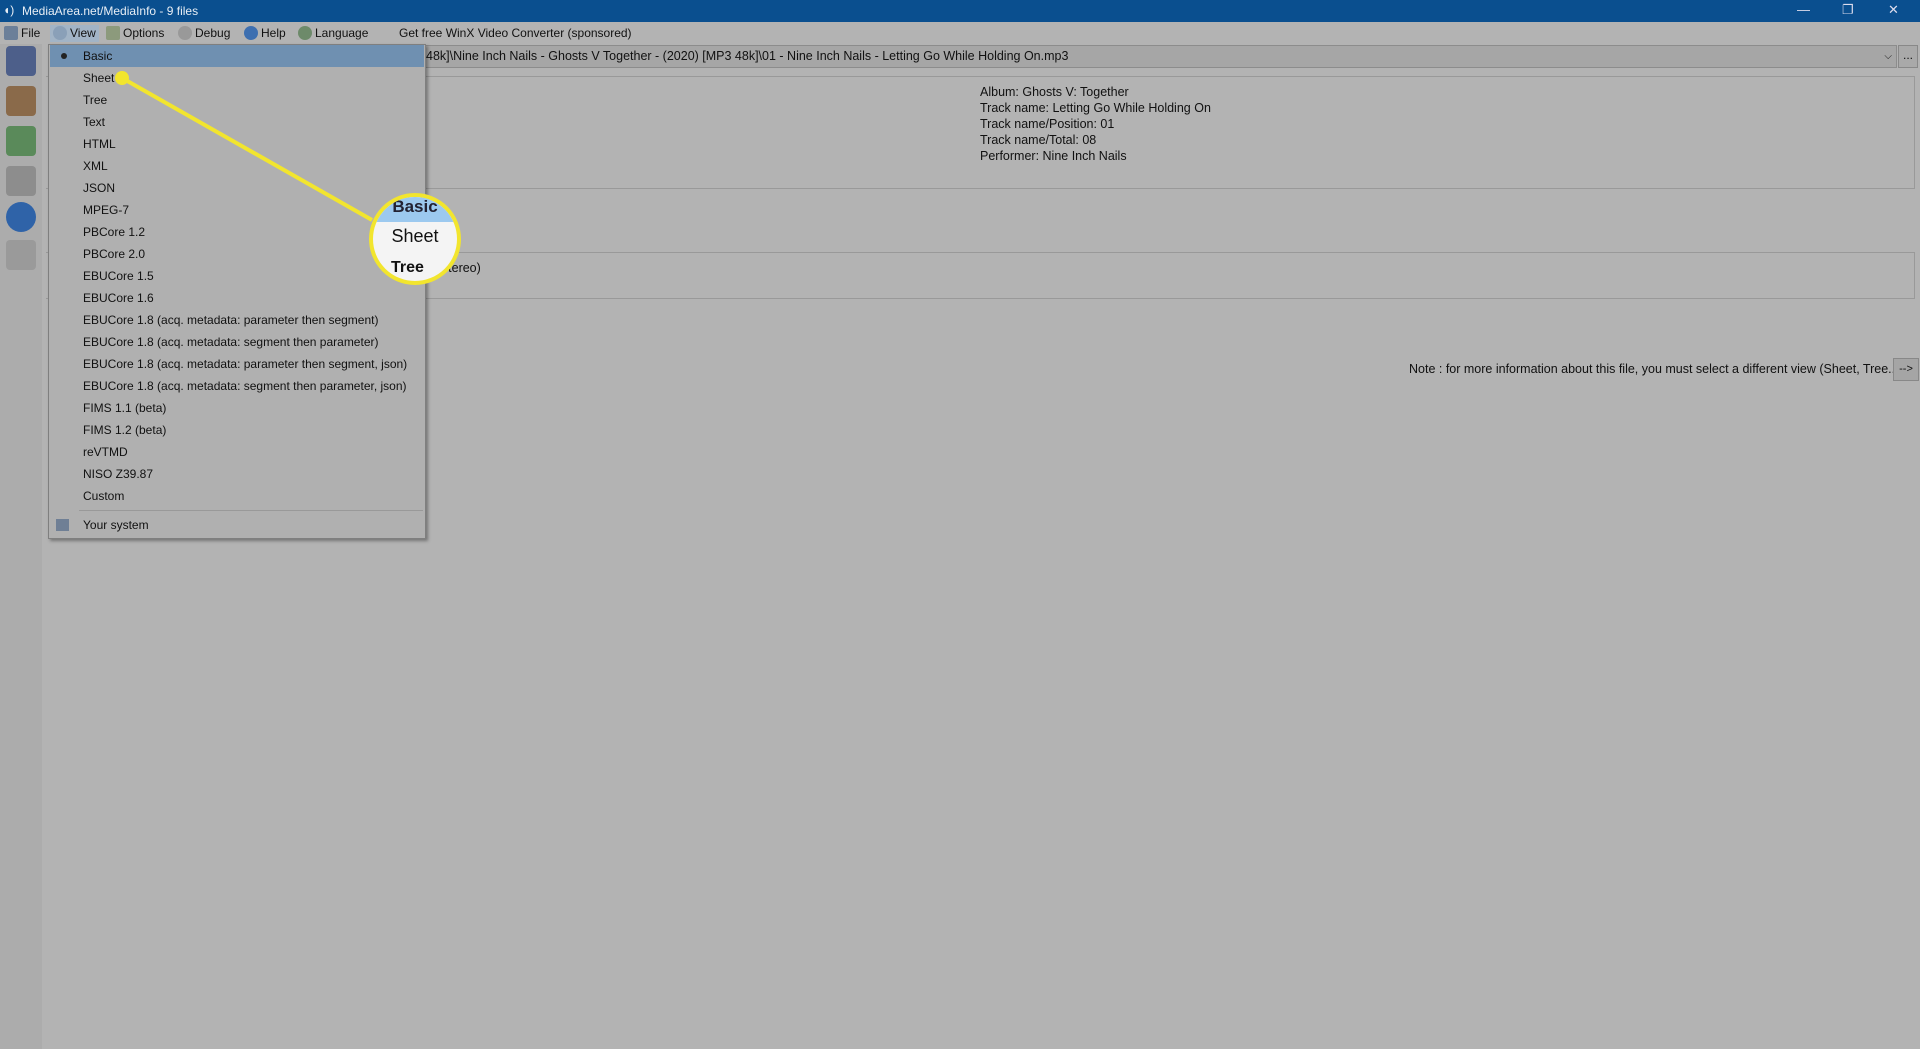  Describe the element at coordinates (244, 146) in the screenshot. I see `callout-pointer` at that location.